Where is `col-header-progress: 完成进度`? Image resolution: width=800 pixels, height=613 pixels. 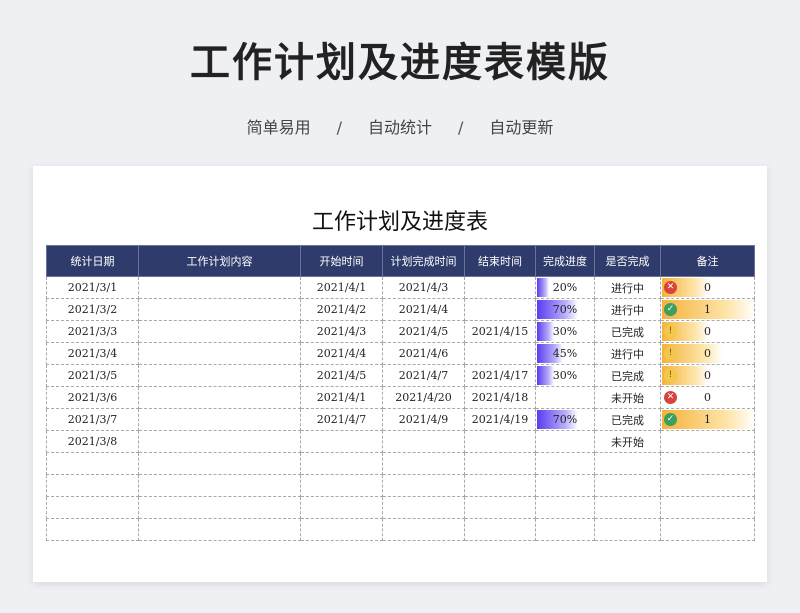
col-header-progress: 完成进度 is located at coordinates (565, 261).